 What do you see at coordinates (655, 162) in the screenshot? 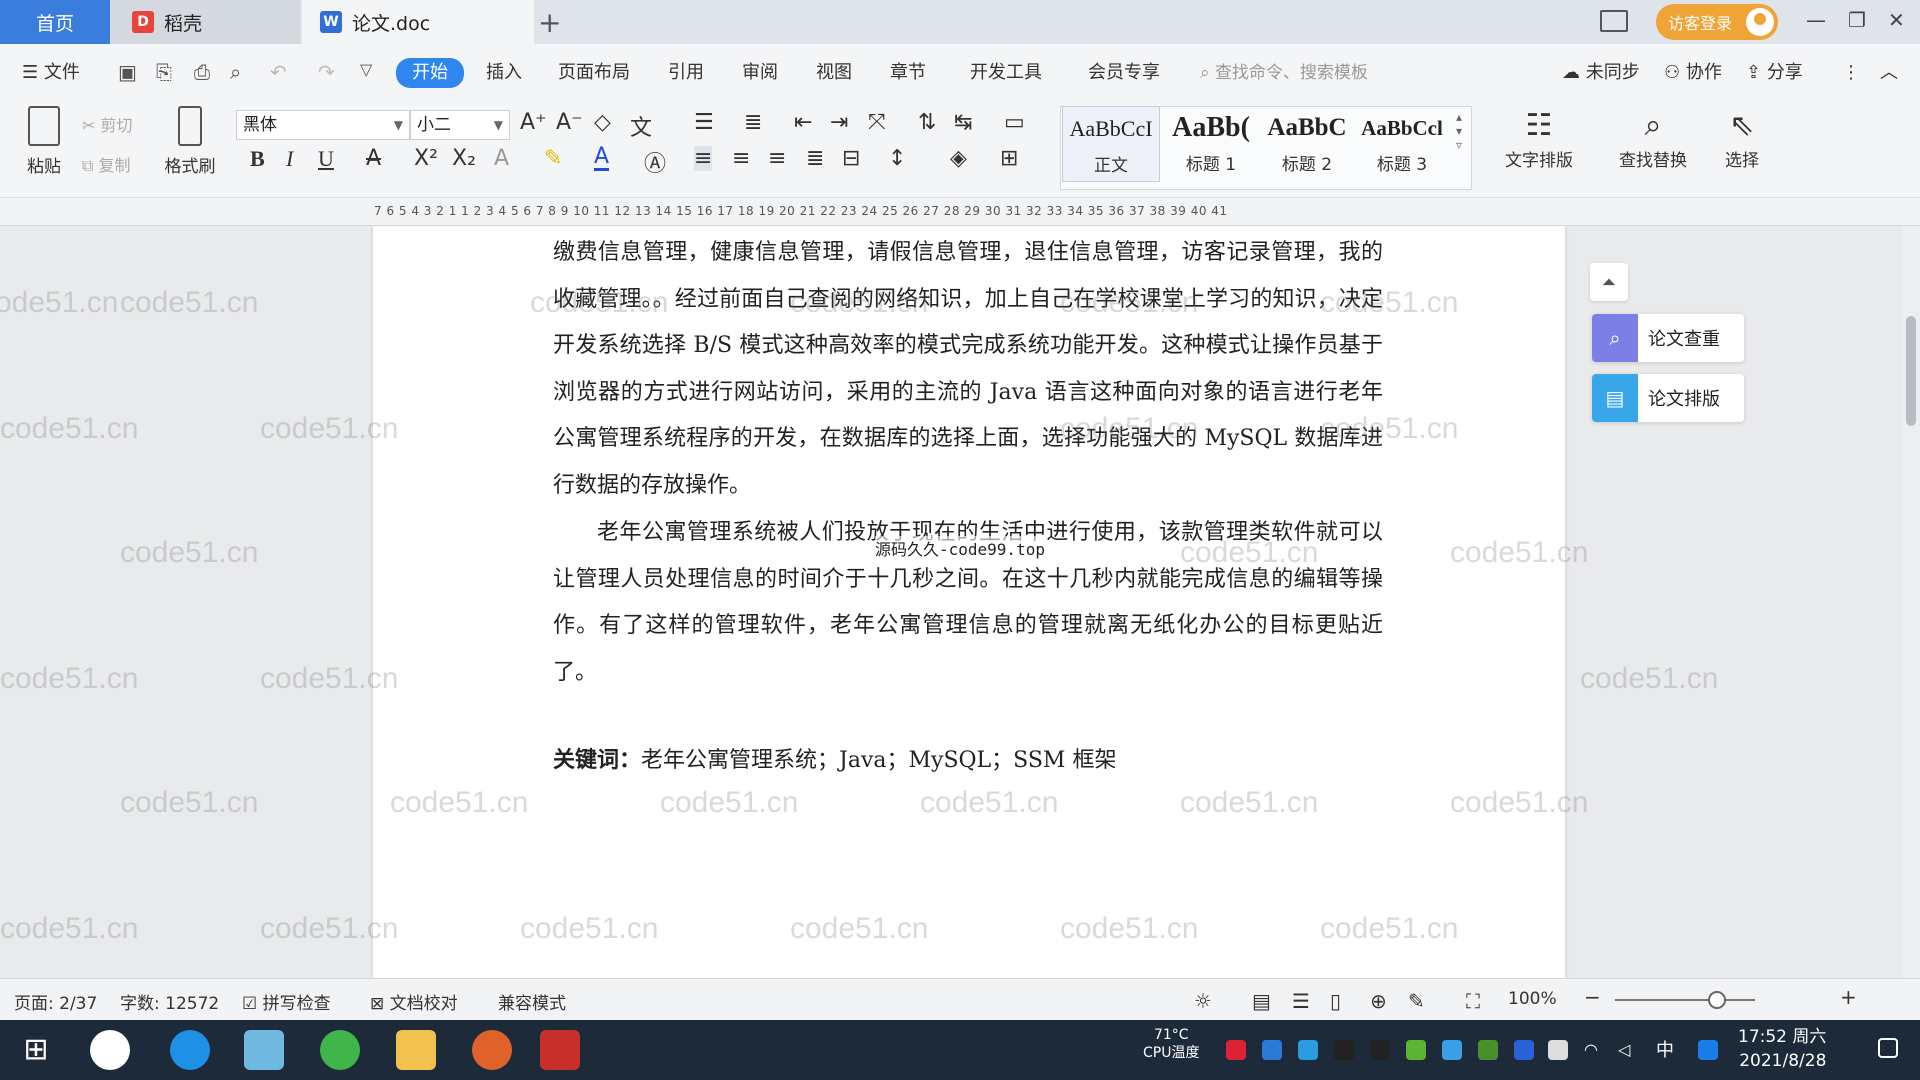
I see `char-border-icon: Ⓐ` at bounding box center [655, 162].